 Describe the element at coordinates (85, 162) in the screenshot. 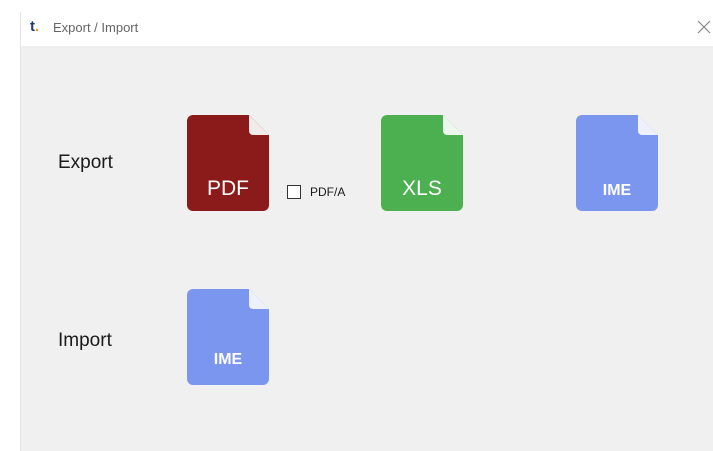

I see `export-label: Export` at that location.